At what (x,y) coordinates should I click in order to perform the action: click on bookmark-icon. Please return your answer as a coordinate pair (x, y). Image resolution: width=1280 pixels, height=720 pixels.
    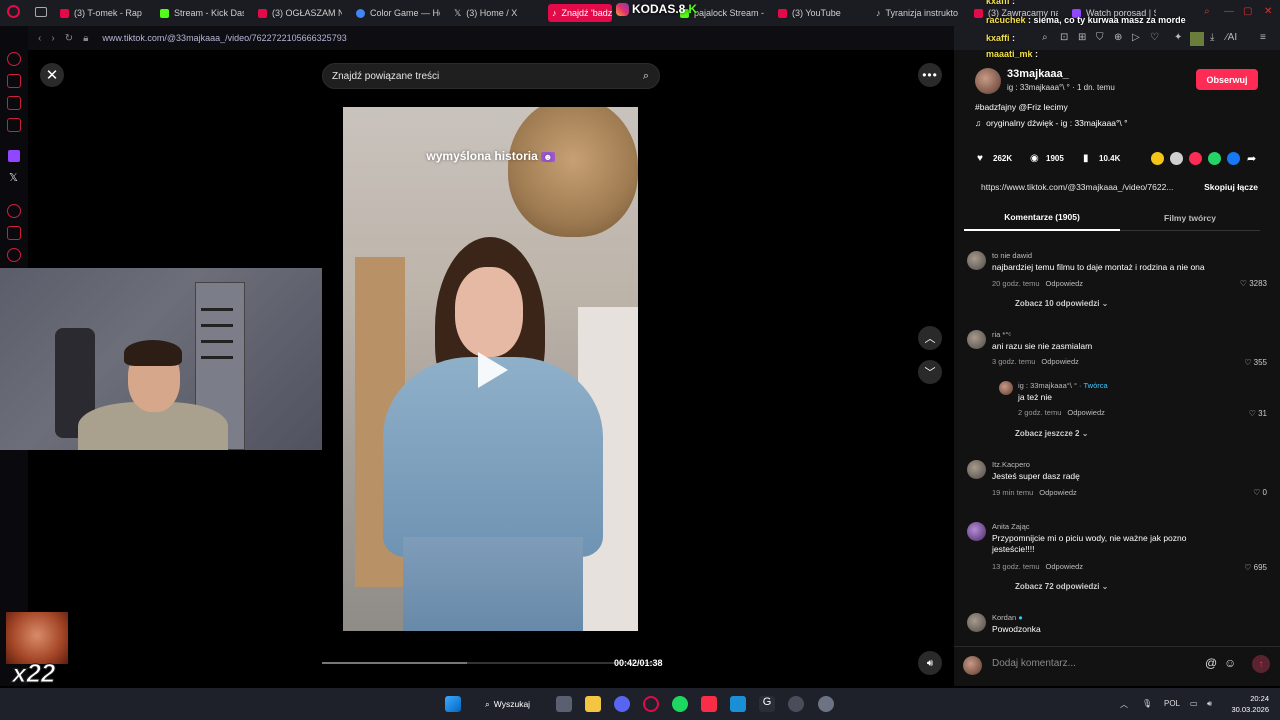
    Looking at the image, I should click on (14, 233).